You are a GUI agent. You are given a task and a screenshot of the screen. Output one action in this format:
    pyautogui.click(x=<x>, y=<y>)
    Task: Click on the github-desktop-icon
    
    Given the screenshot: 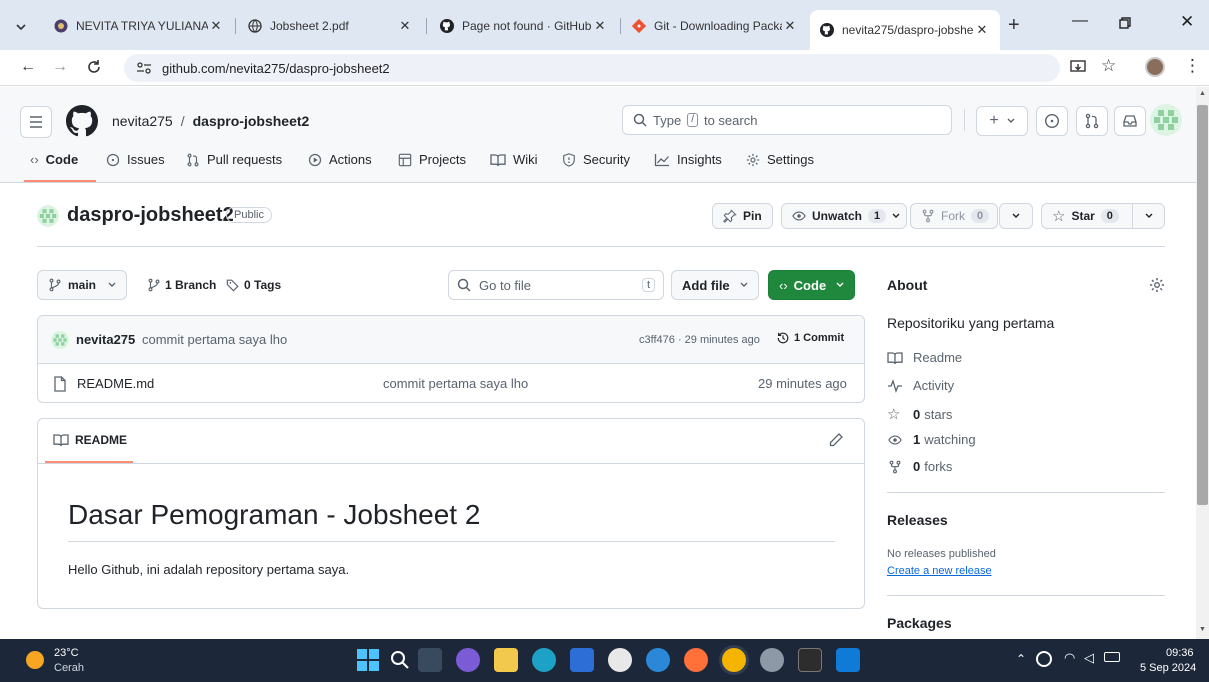 What is the action you would take?
    pyautogui.click(x=620, y=660)
    